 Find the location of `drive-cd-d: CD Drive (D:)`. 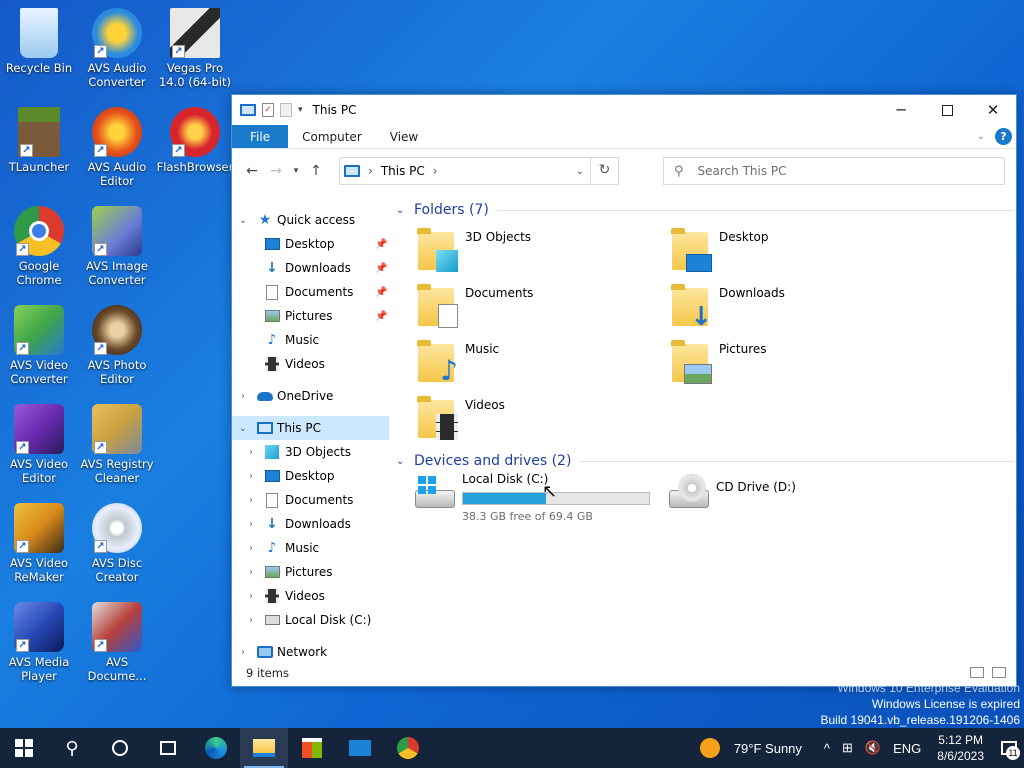

drive-cd-d: CD Drive (D:) is located at coordinates (786, 498).